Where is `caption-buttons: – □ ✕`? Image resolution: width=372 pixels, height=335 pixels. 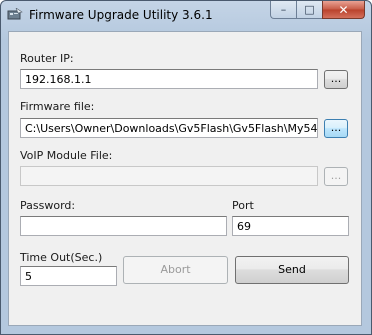
caption-buttons: – □ ✕ is located at coordinates (317, 10).